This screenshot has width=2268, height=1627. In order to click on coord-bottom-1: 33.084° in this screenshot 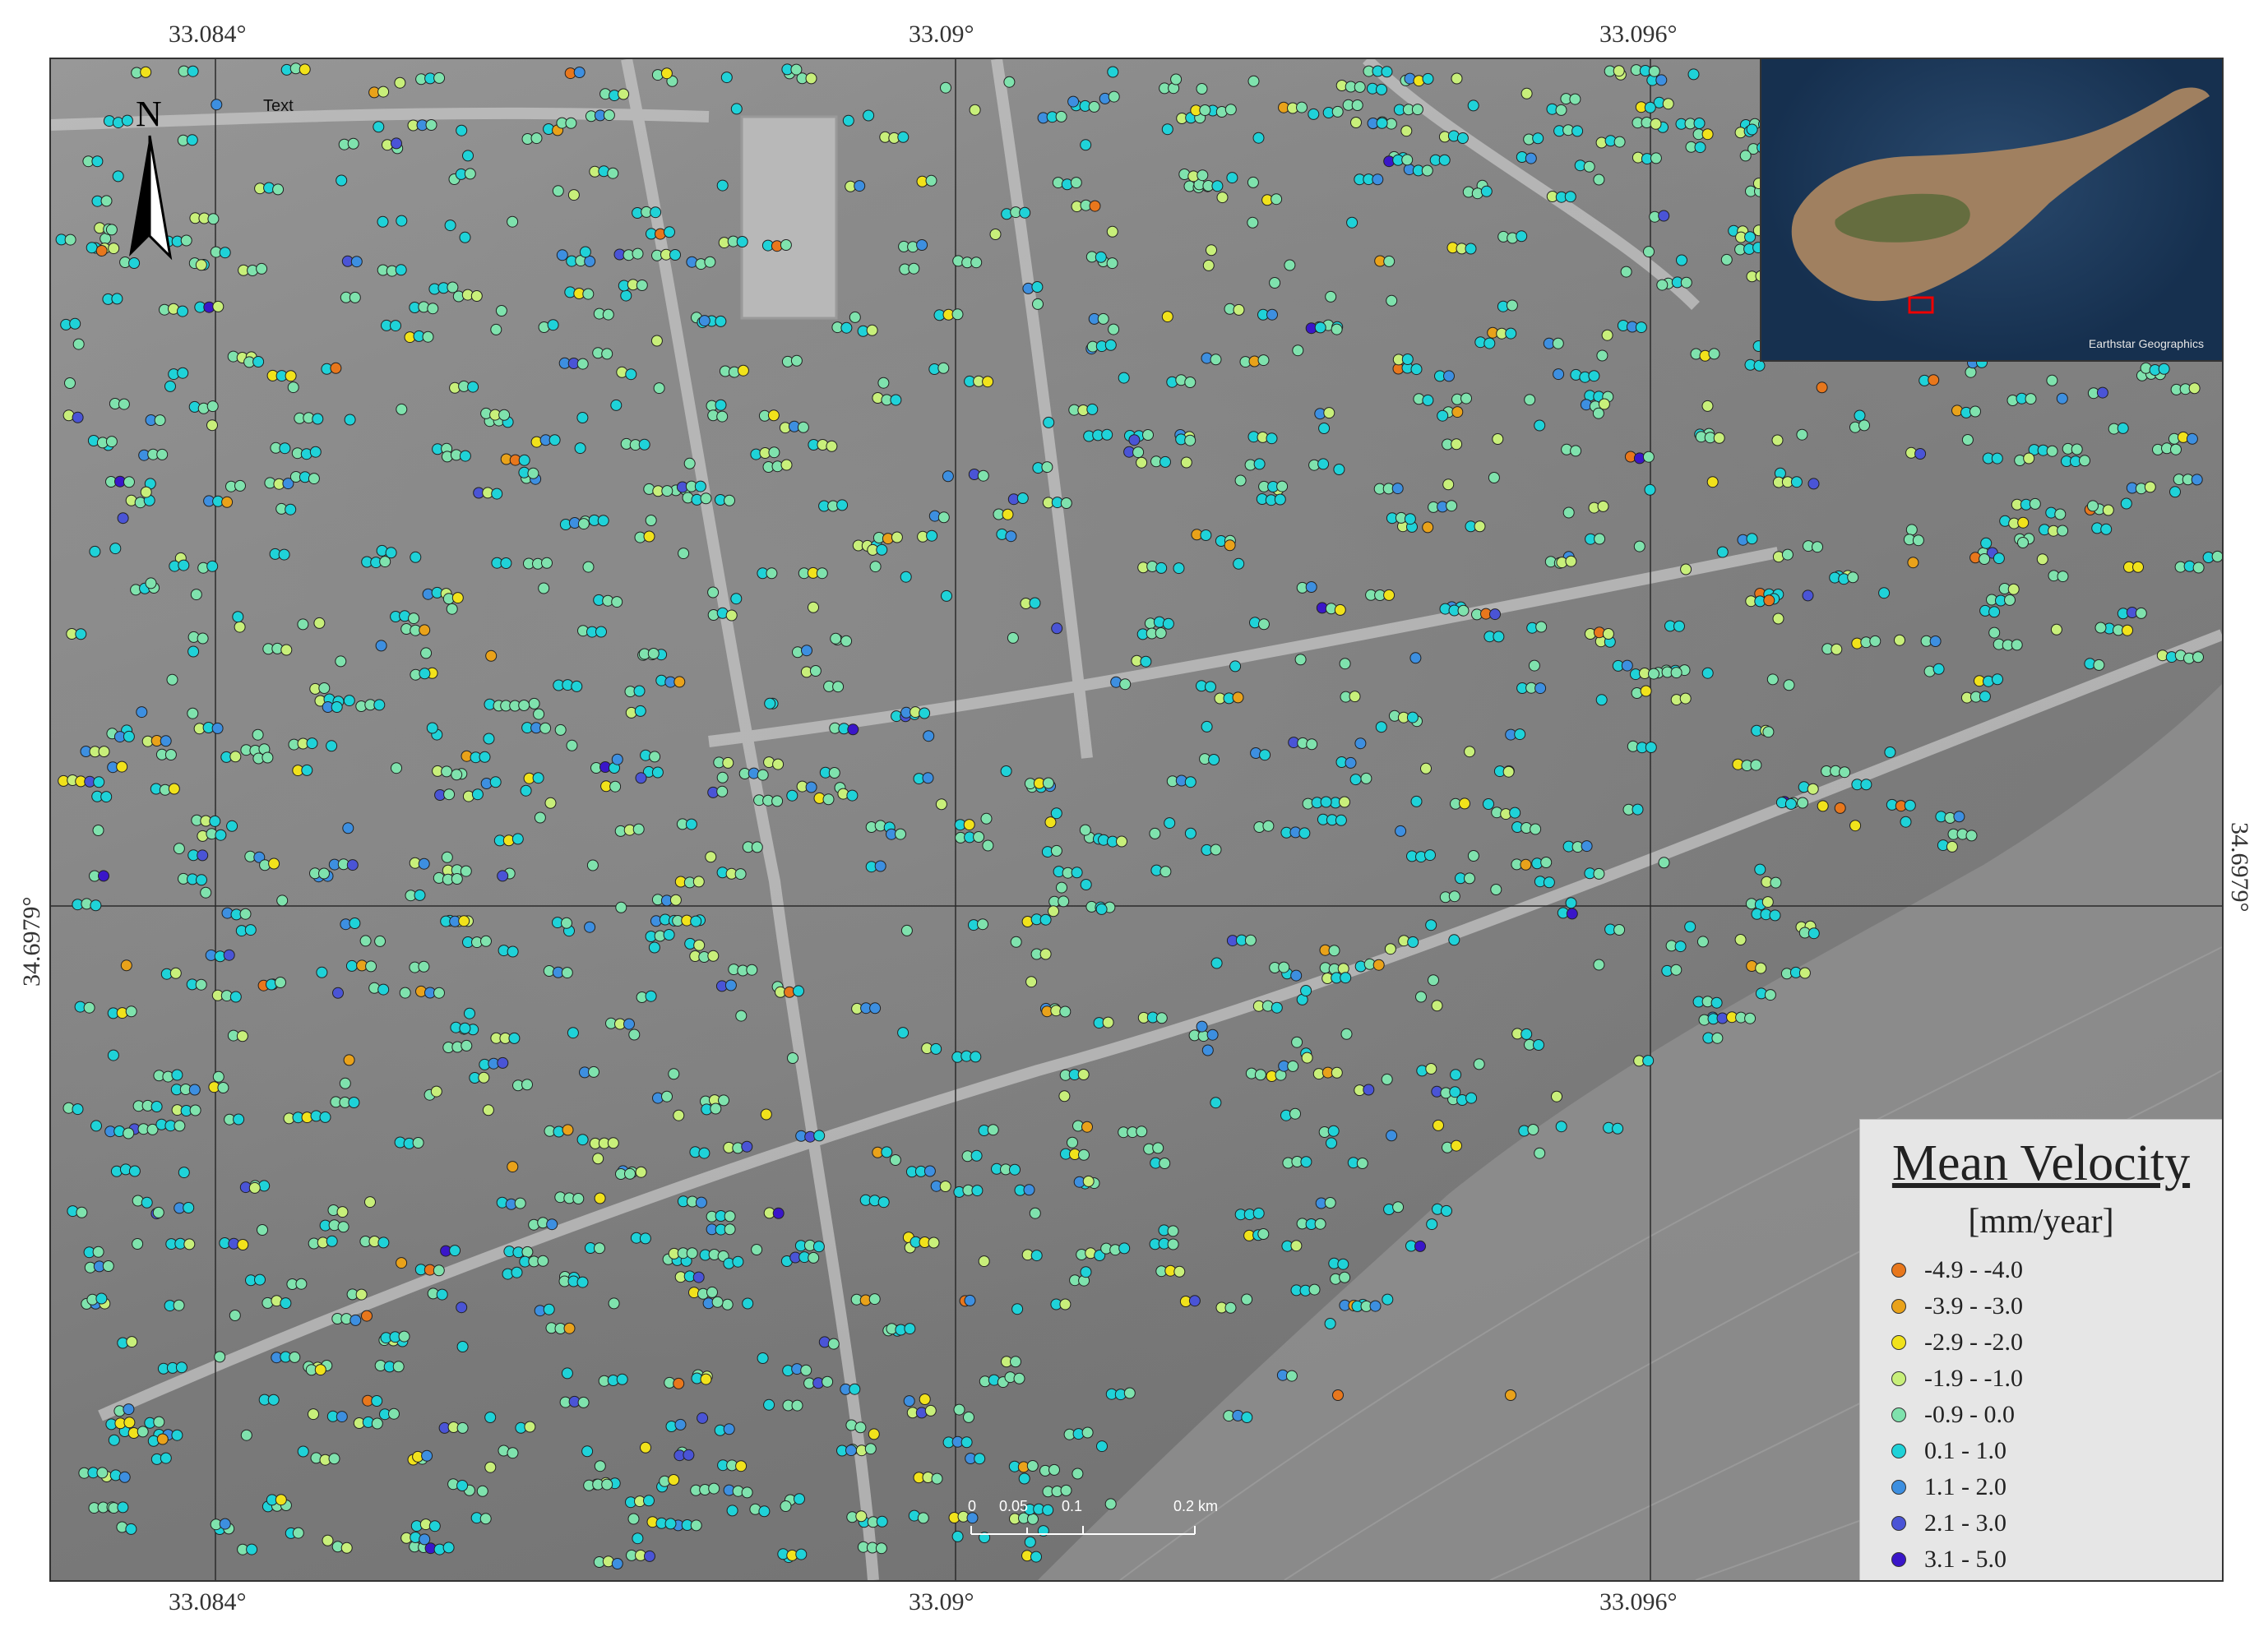, I will do `click(208, 1601)`.